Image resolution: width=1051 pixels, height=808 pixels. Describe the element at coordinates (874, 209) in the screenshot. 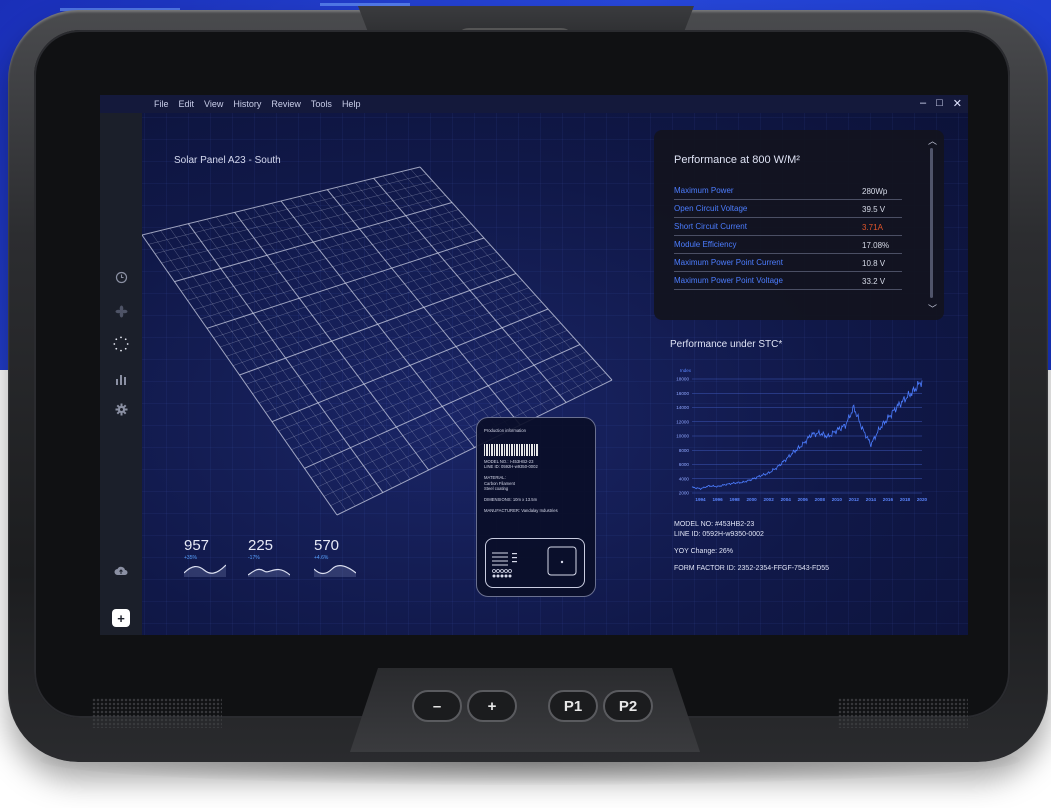

I see `row-value: 39.5 V` at that location.